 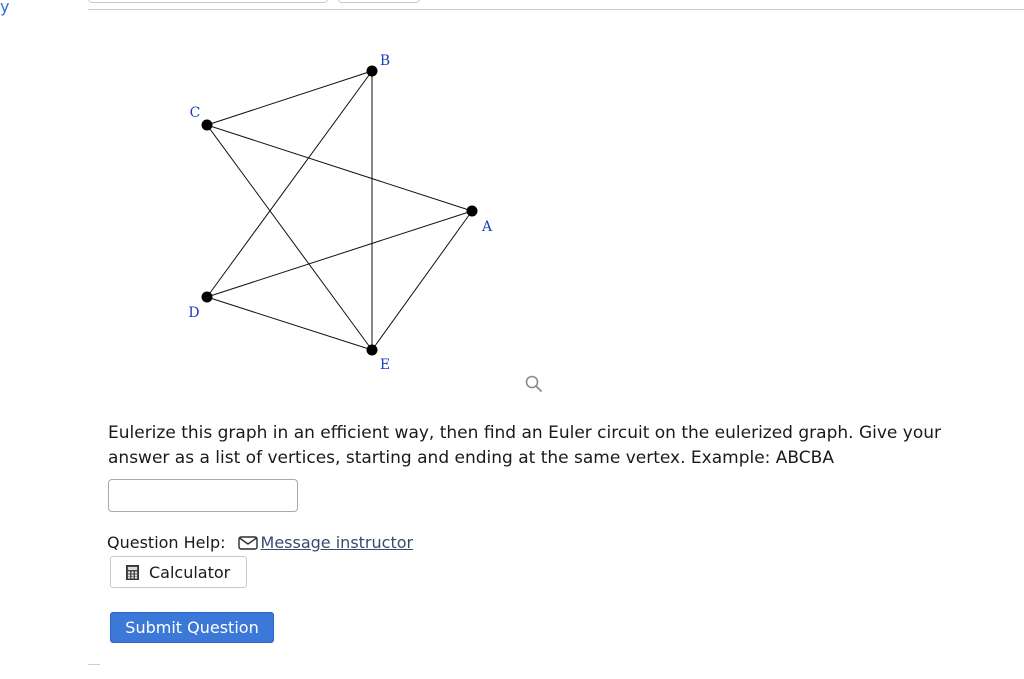 I want to click on graph-vertex-B, so click(x=372, y=71).